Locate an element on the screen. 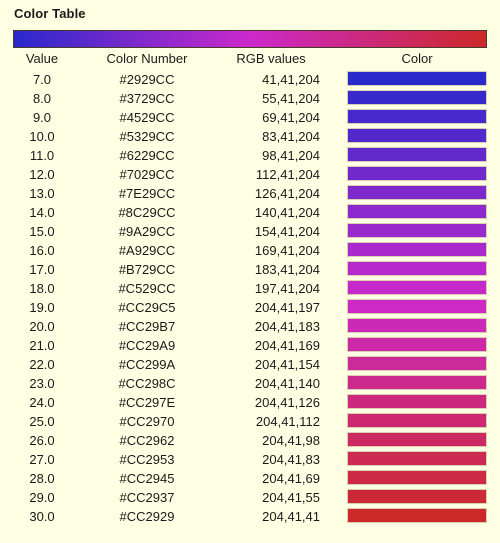 Image resolution: width=500 pixels, height=543 pixels. cell-rgb-values: 98,41,204 is located at coordinates (291, 155).